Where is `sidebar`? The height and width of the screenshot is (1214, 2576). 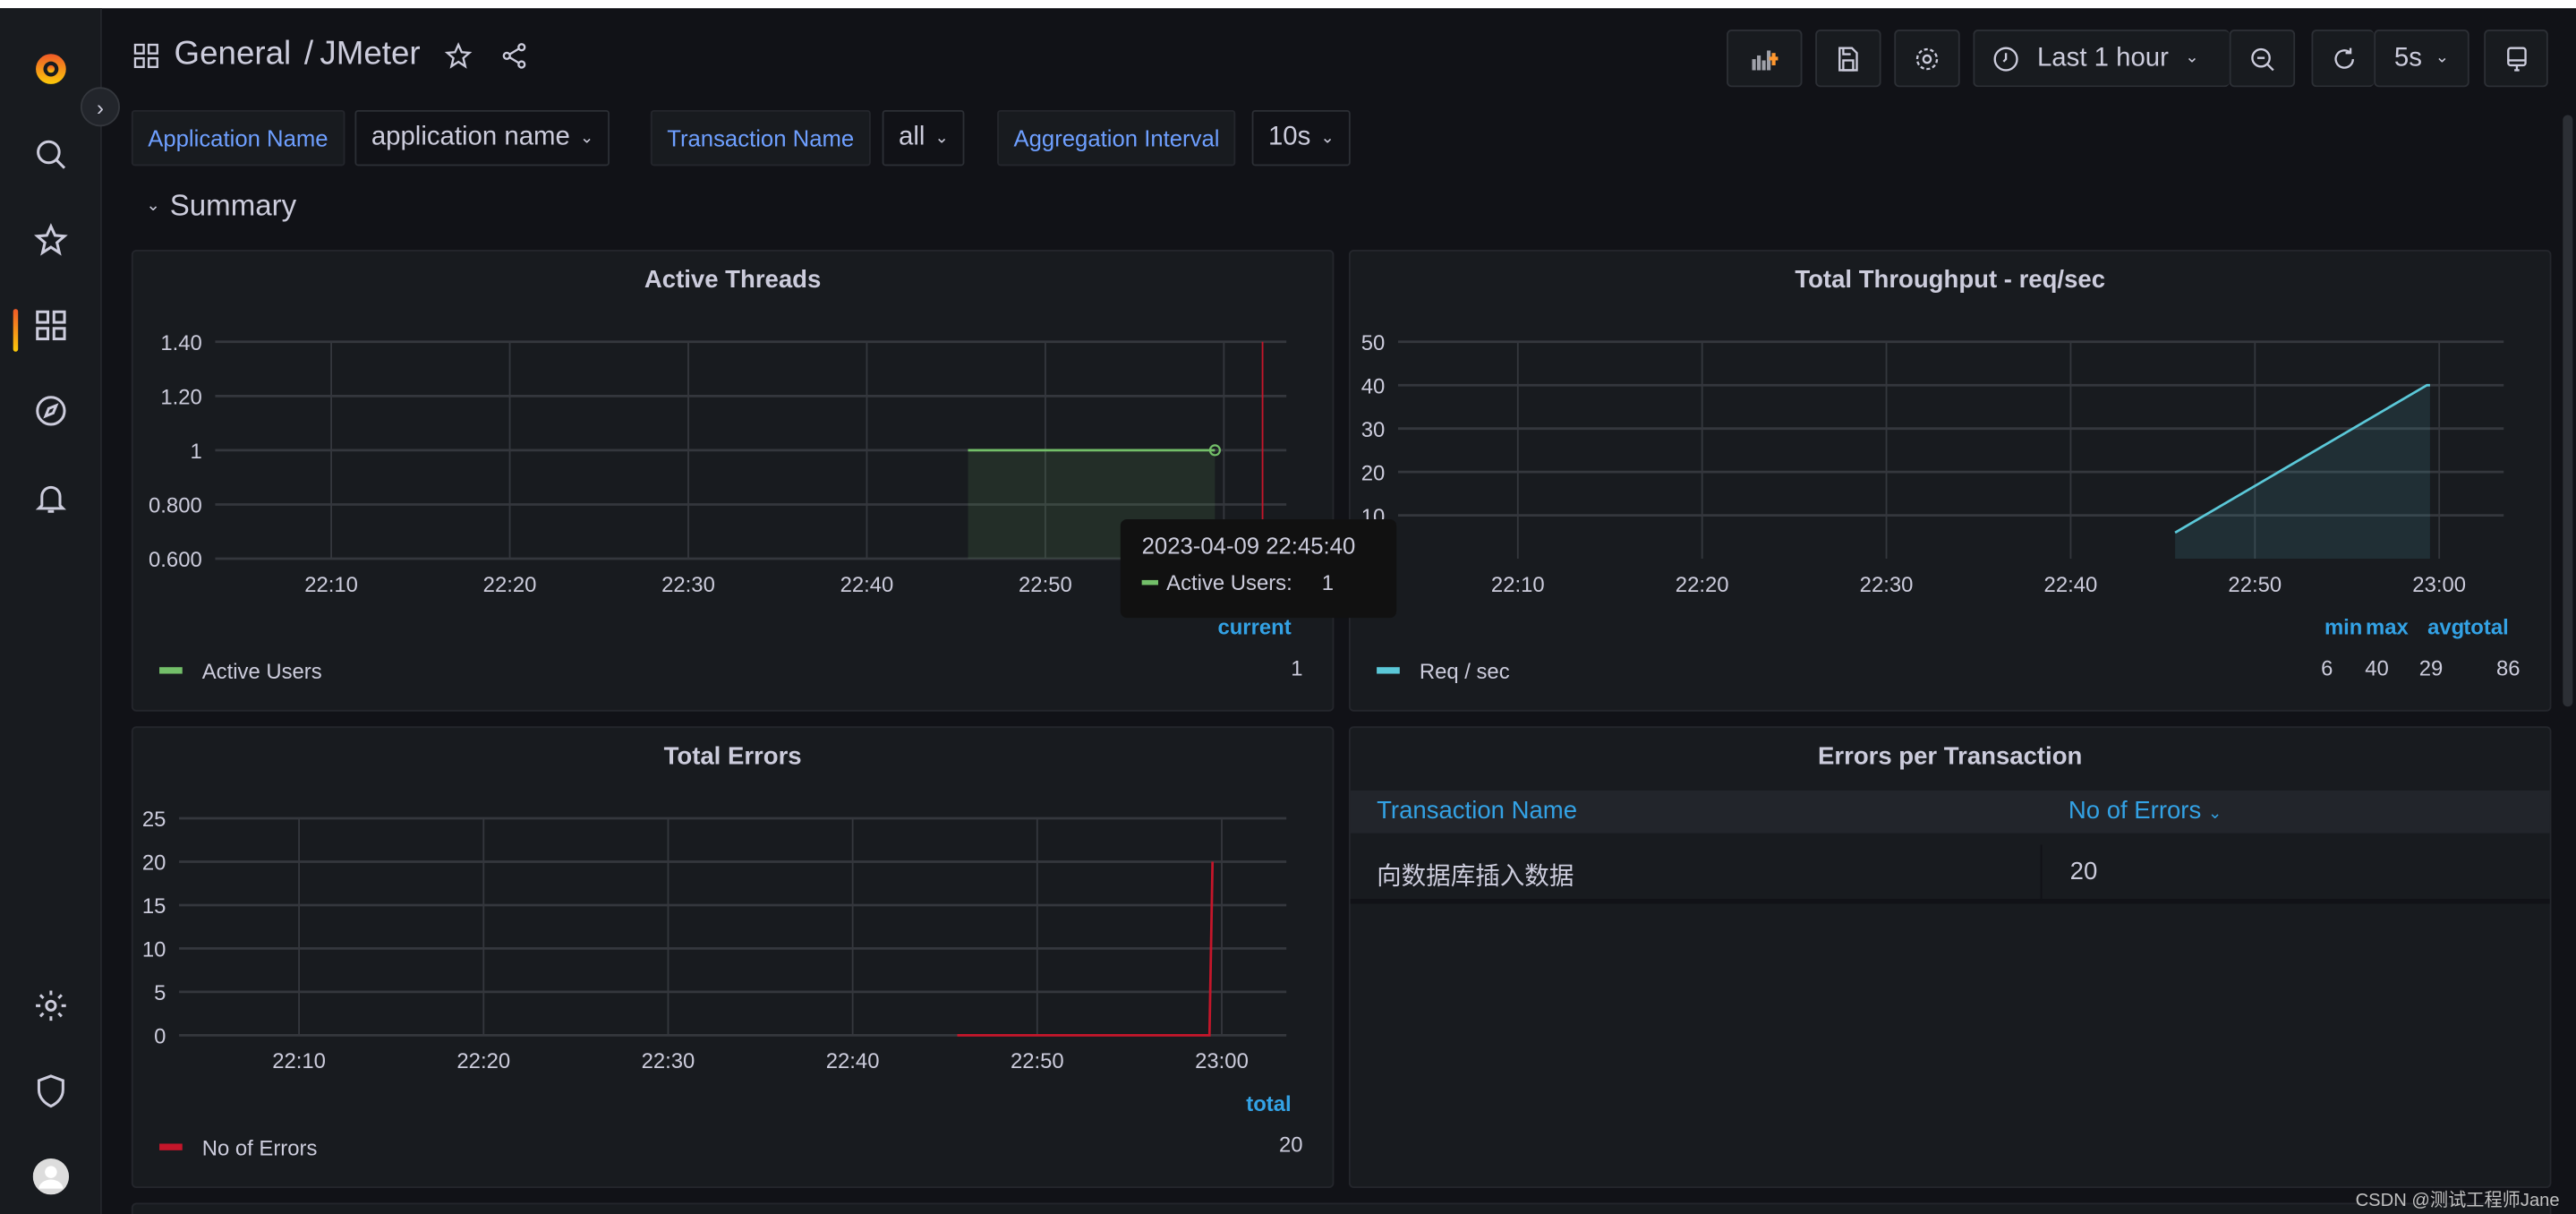
sidebar is located at coordinates (51, 611).